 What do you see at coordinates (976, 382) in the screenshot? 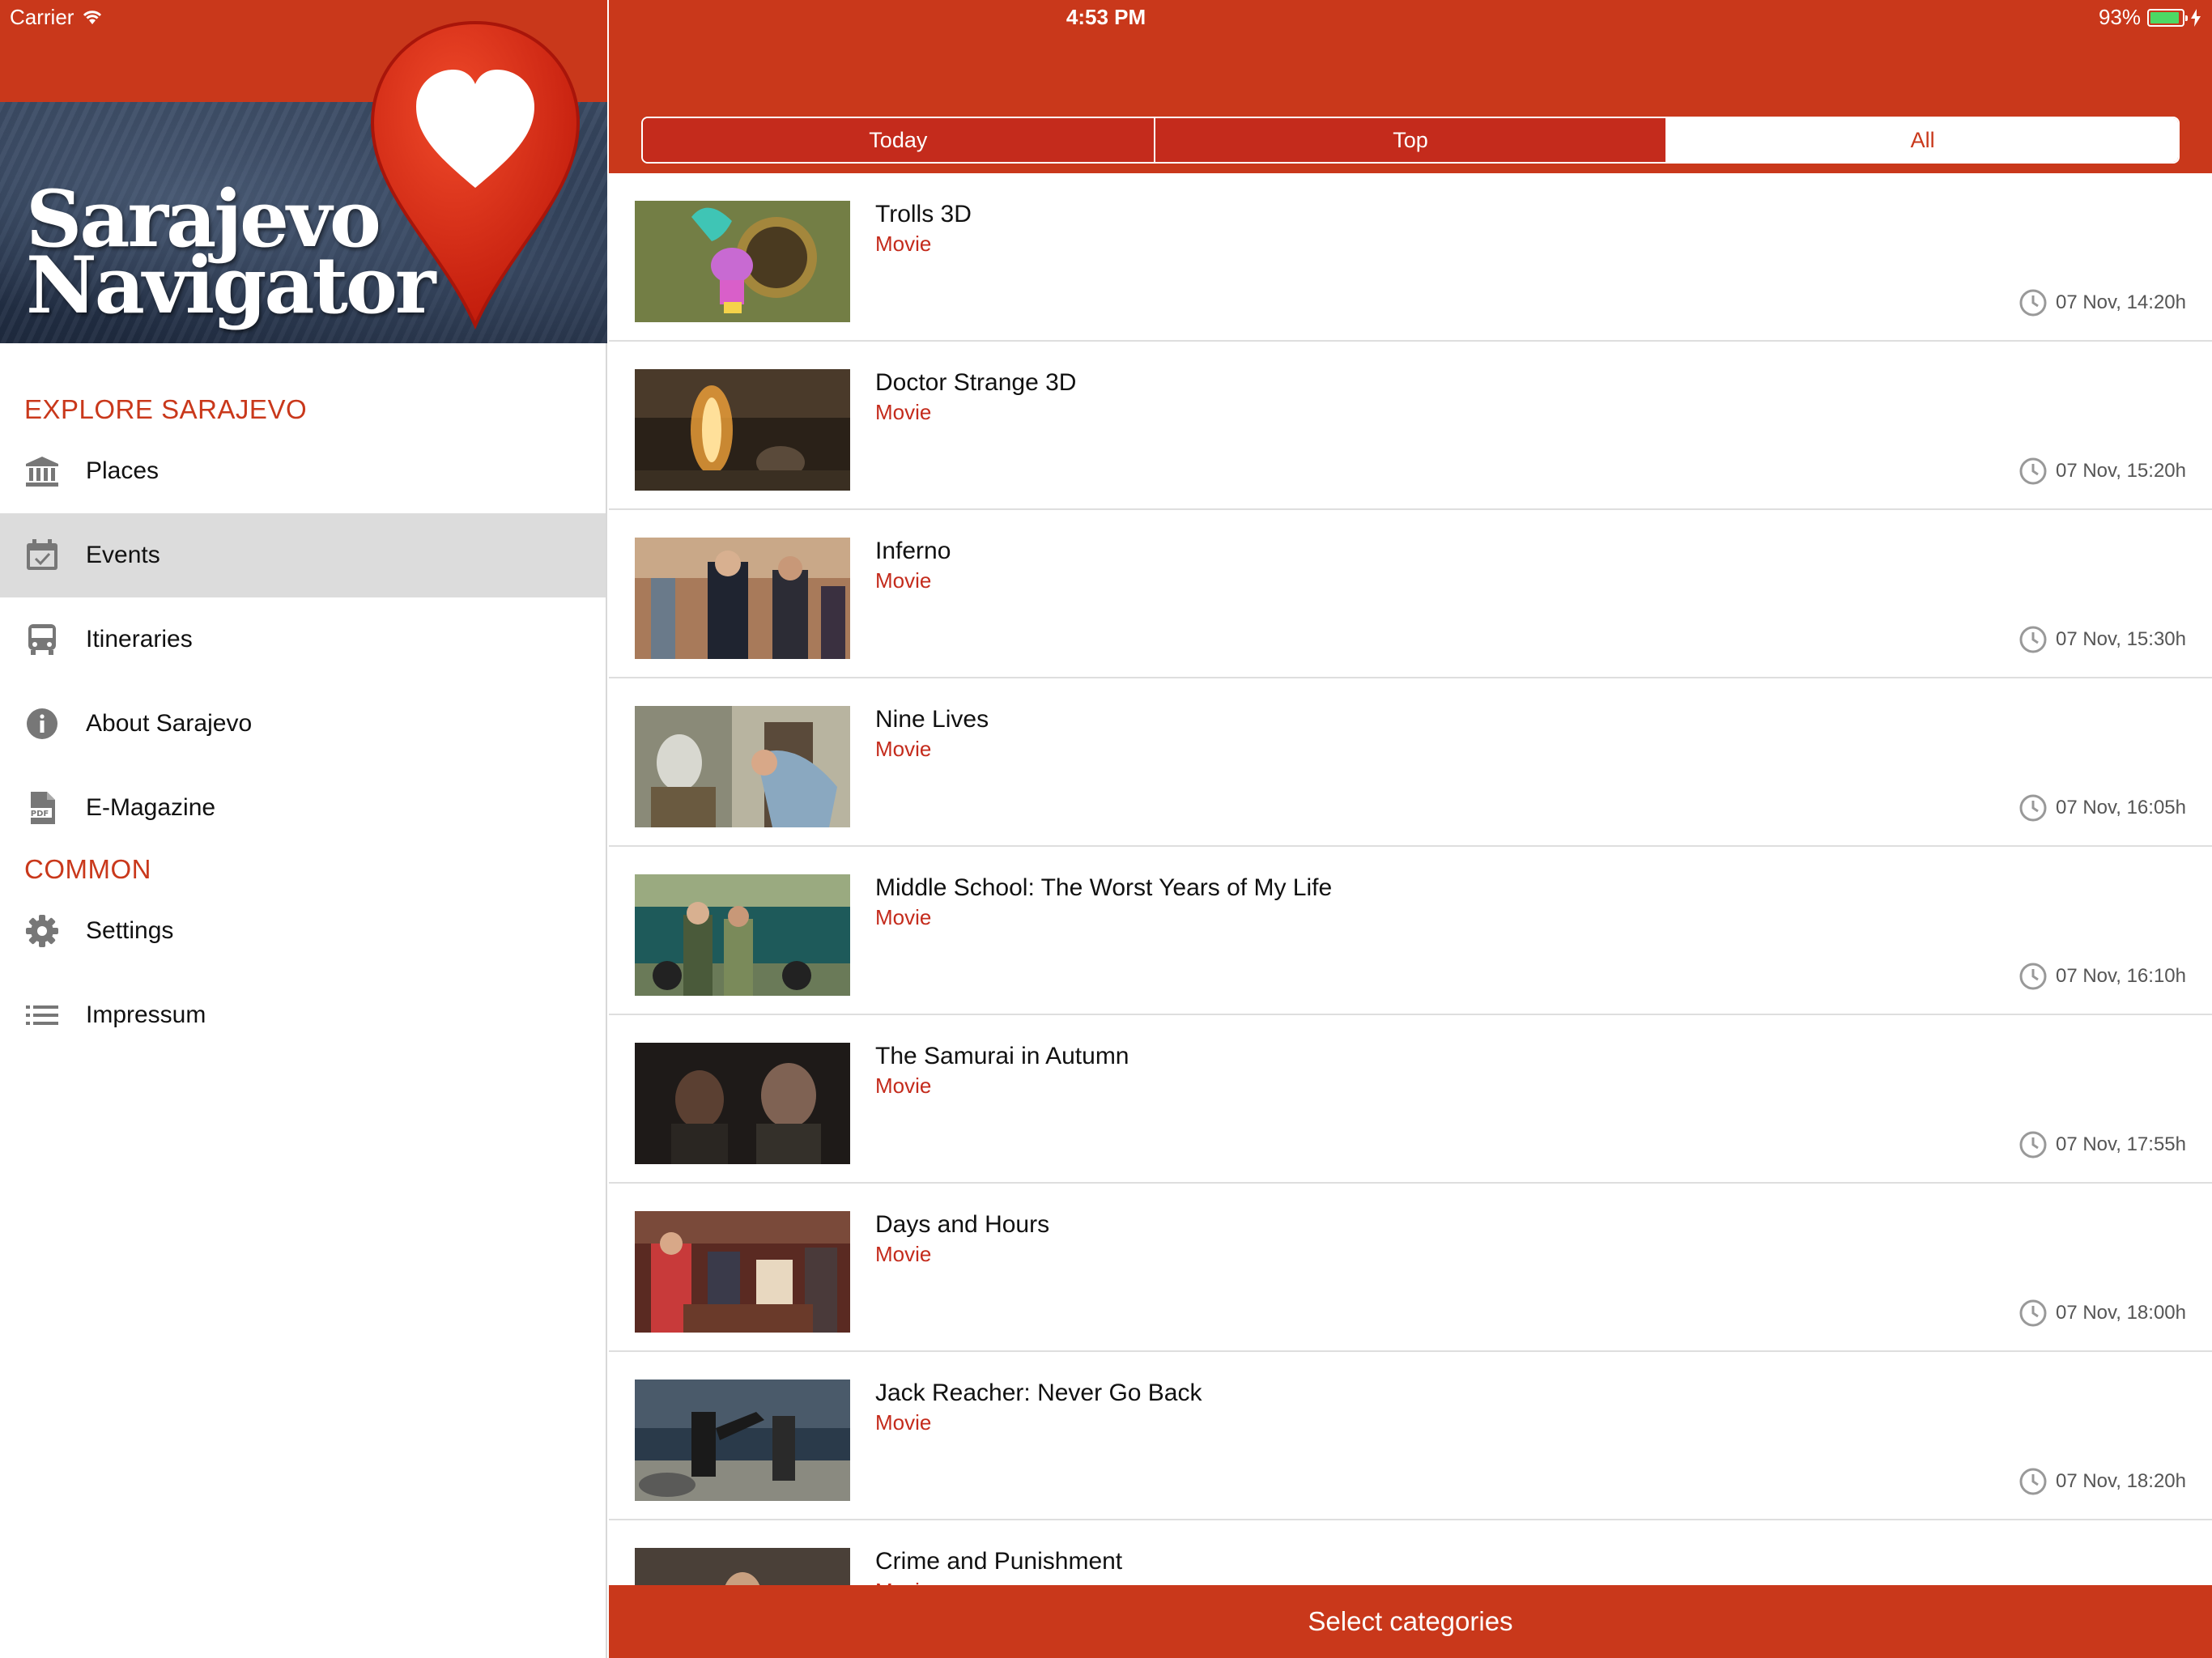
I see `event-title: Doctor Strange 3D` at bounding box center [976, 382].